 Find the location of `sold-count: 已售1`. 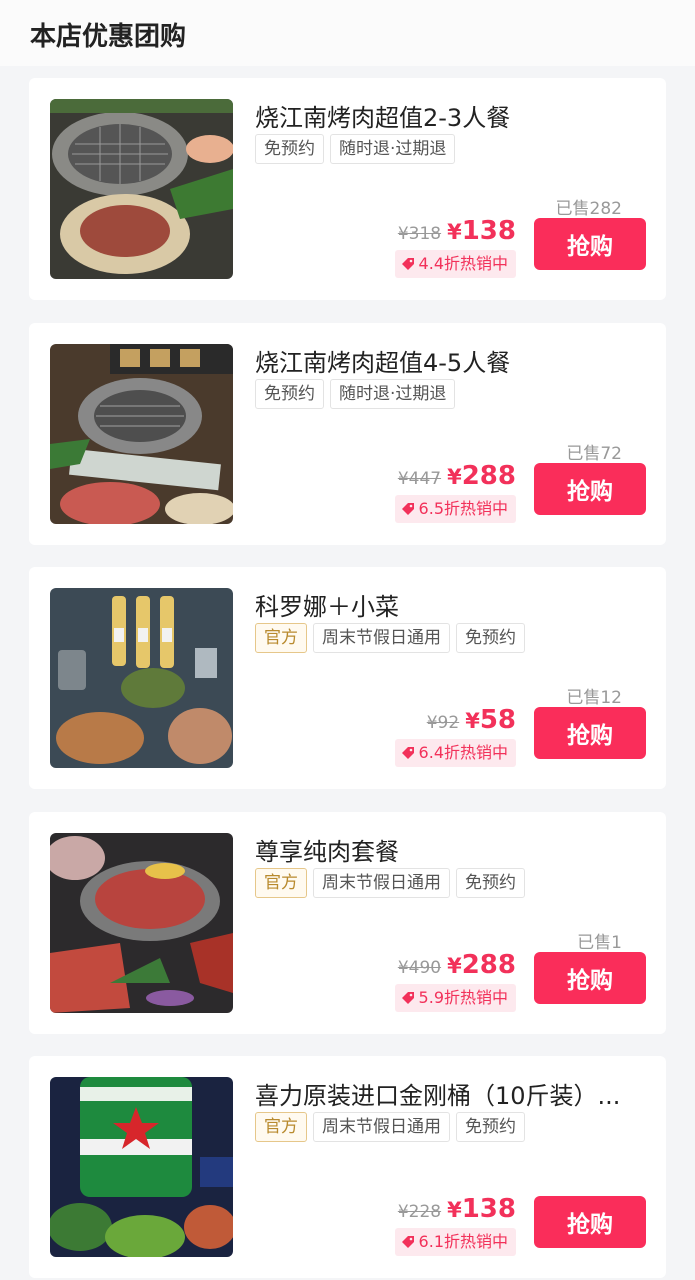

sold-count: 已售1 is located at coordinates (599, 942).